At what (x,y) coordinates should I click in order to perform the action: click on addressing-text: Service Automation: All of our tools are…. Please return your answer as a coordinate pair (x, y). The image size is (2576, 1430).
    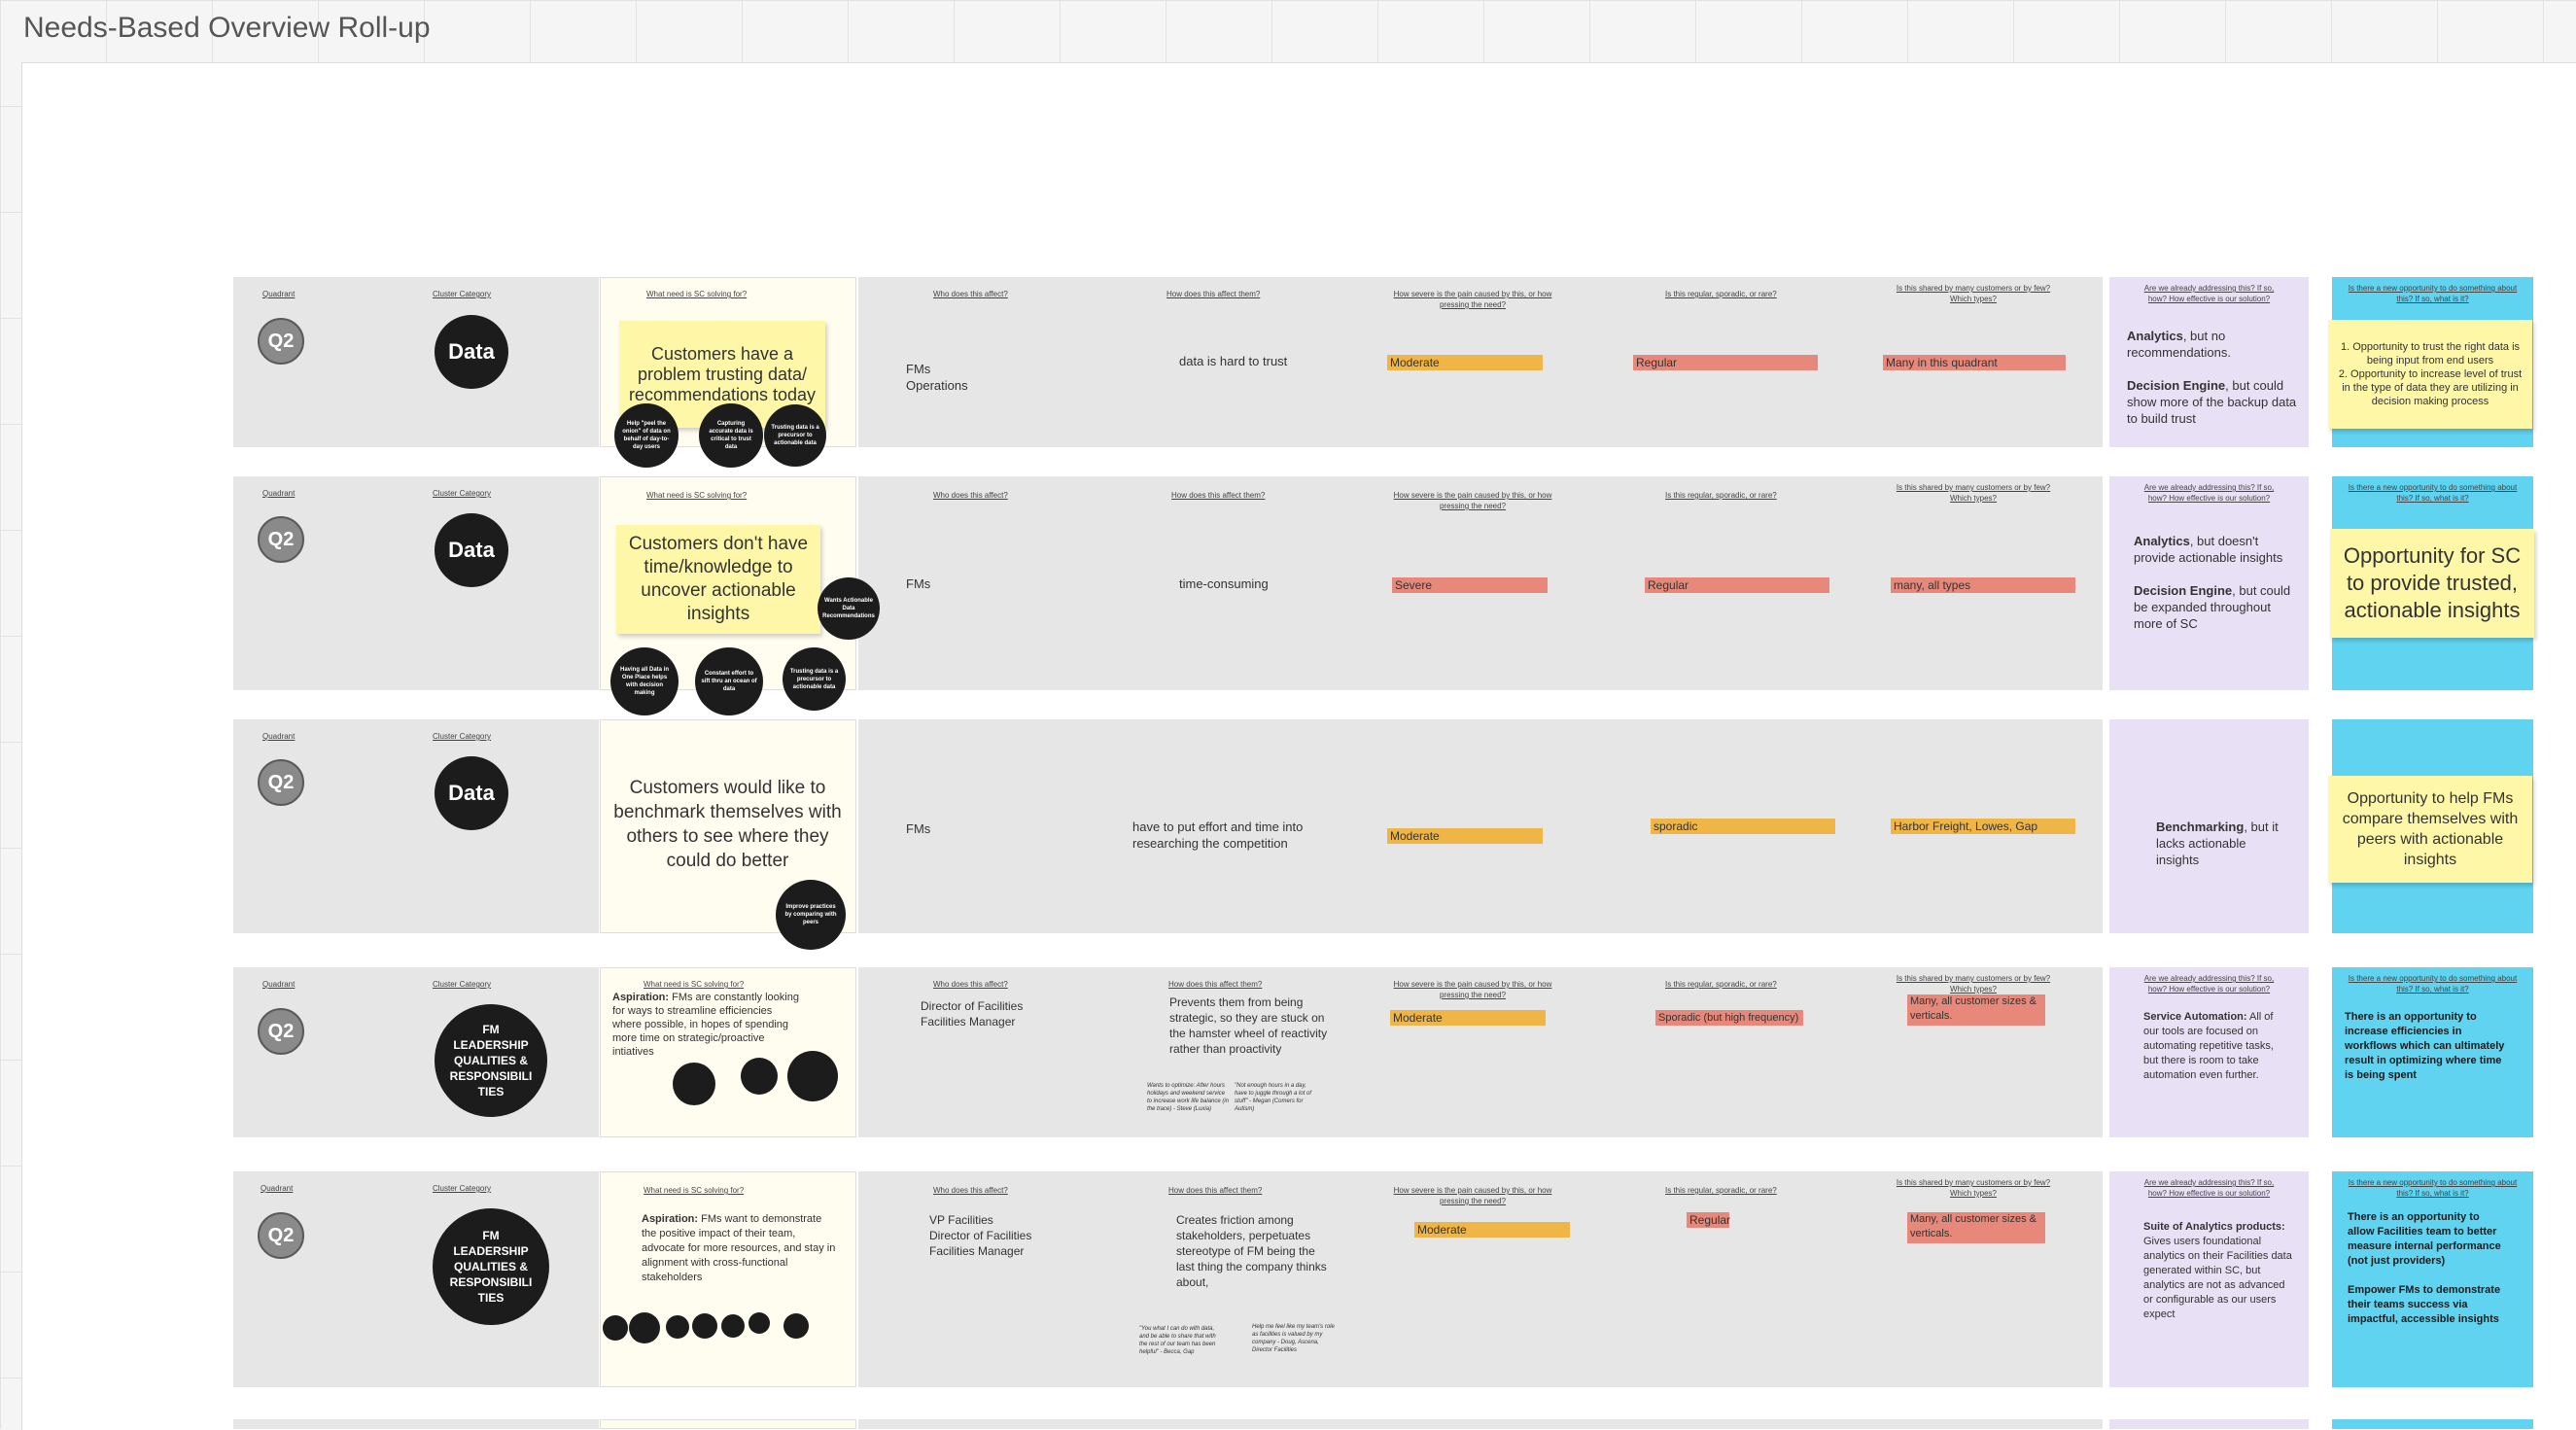
    Looking at the image, I should click on (2208, 1046).